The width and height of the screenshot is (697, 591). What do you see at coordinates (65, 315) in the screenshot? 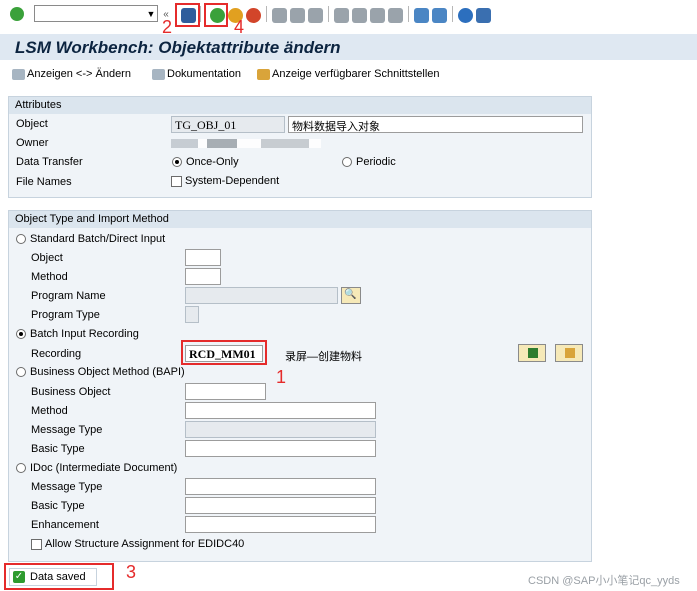
I see `sb-program-type-label: Program Type` at bounding box center [65, 315].